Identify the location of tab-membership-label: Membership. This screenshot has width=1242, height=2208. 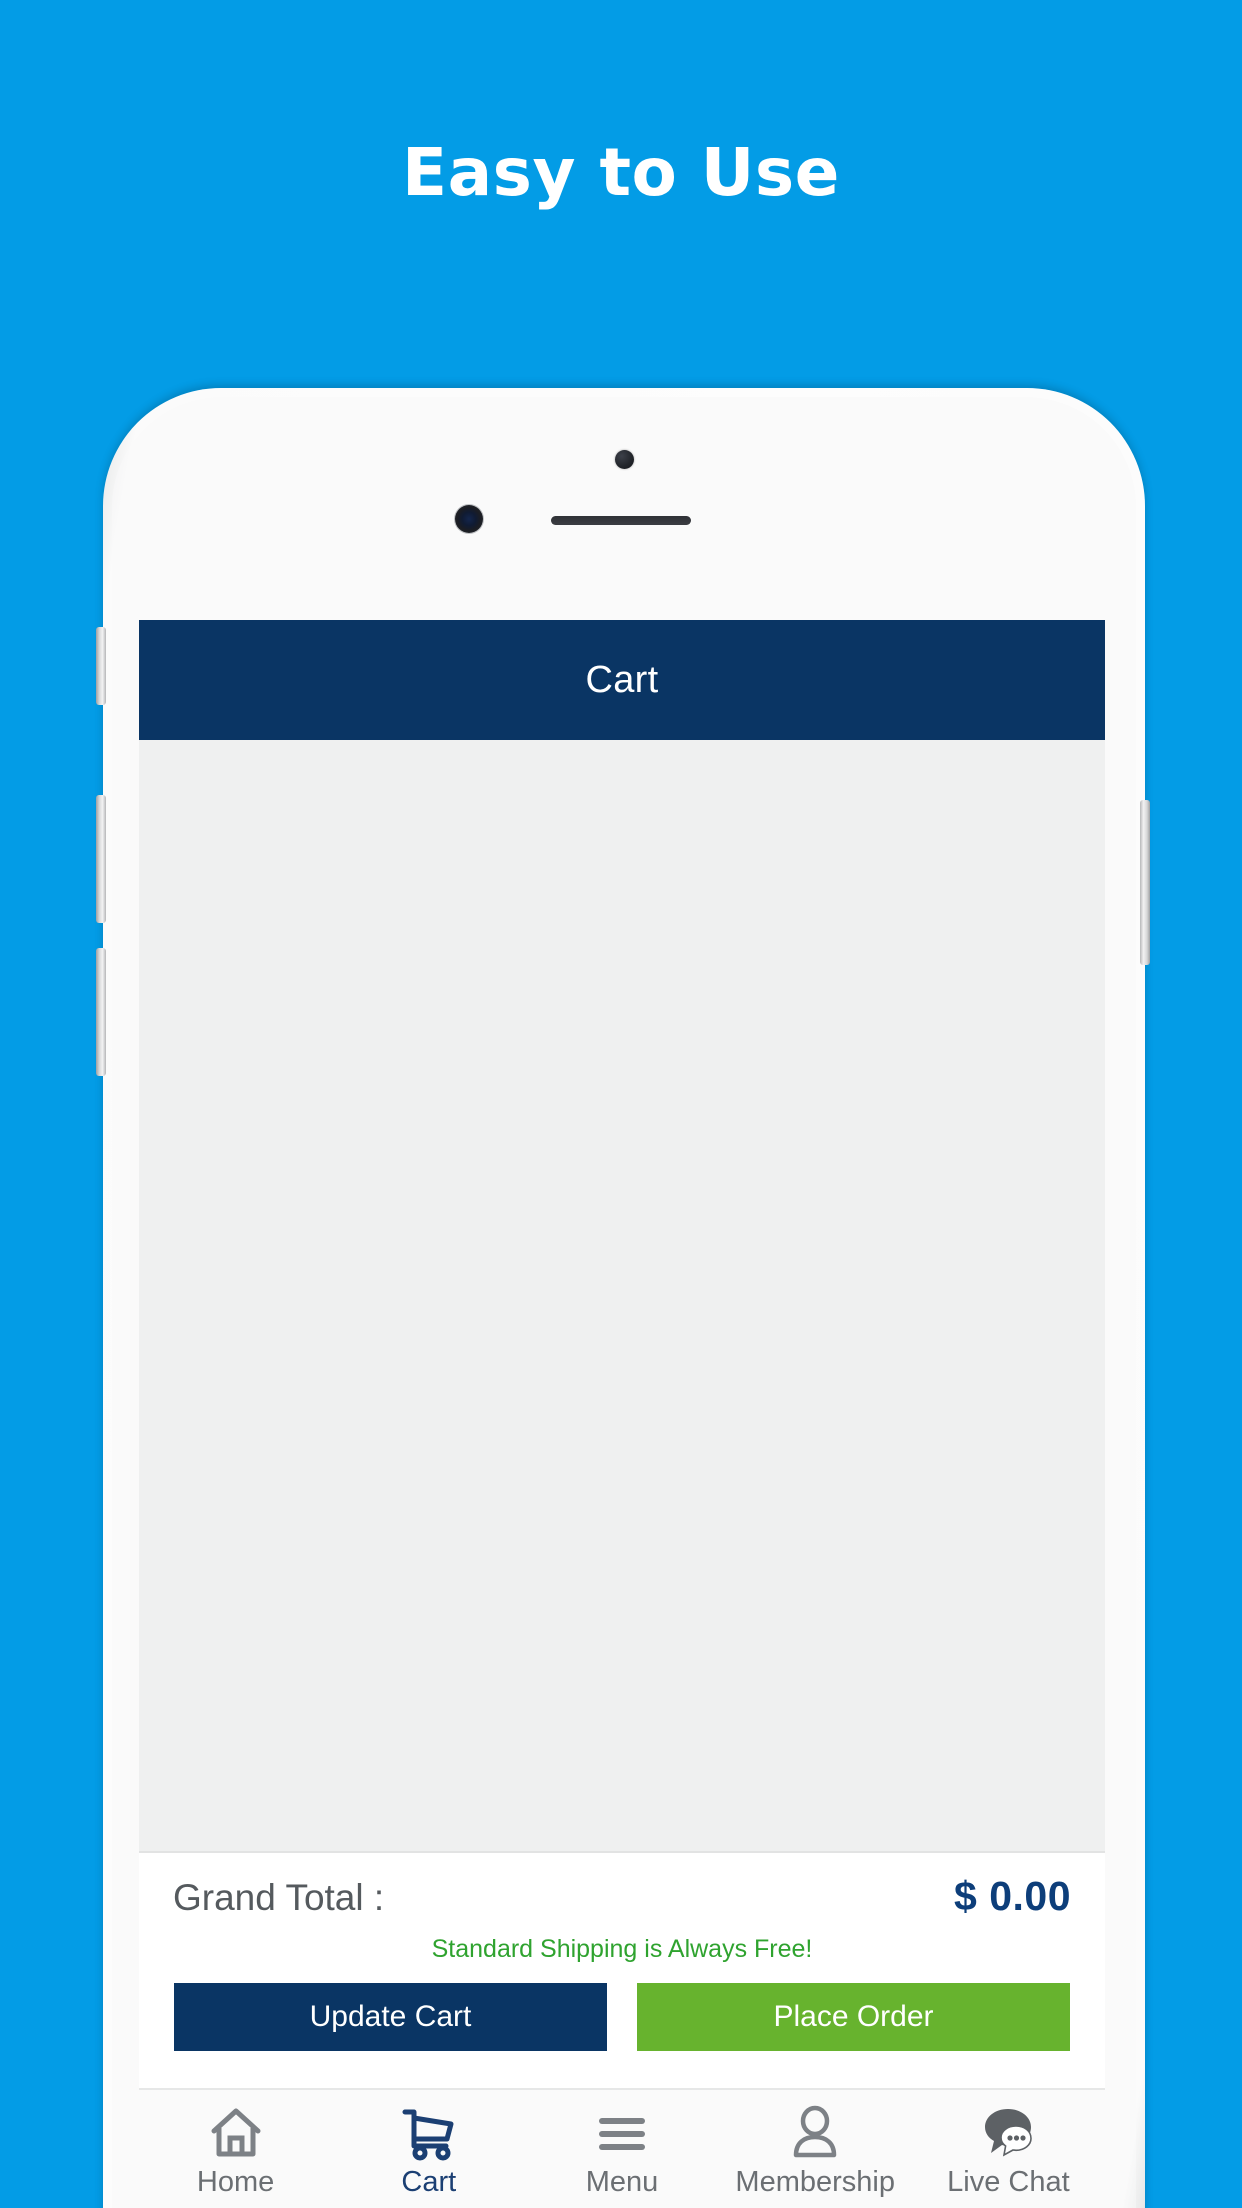
(815, 2182).